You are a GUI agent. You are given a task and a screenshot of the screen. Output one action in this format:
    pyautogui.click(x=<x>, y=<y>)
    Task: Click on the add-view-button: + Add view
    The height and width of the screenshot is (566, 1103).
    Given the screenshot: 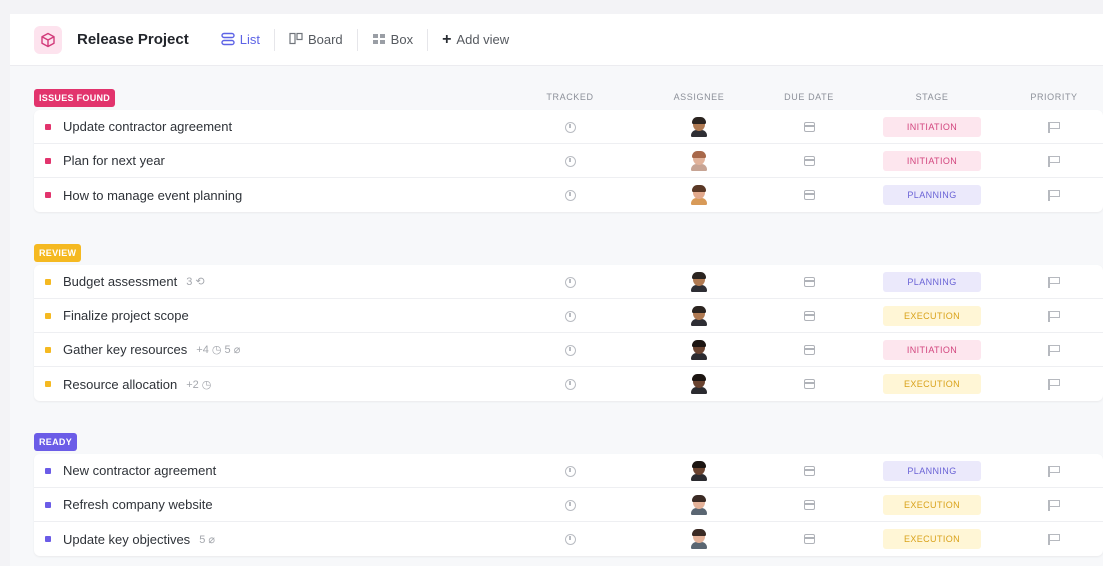 What is the action you would take?
    pyautogui.click(x=475, y=40)
    